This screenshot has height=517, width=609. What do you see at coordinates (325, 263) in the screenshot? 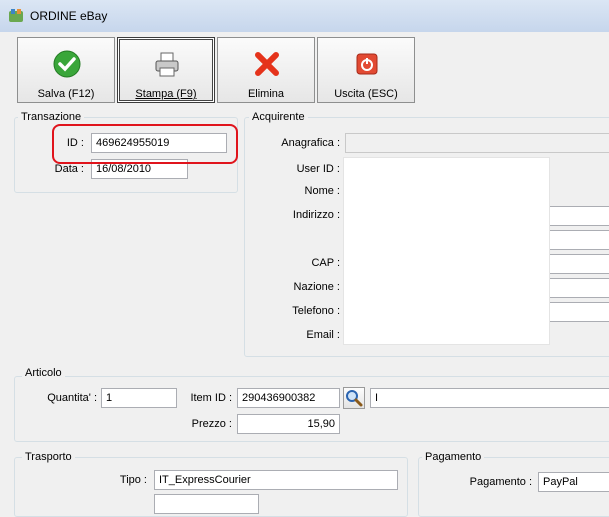
I see `cap-label: CAP :` at bounding box center [325, 263].